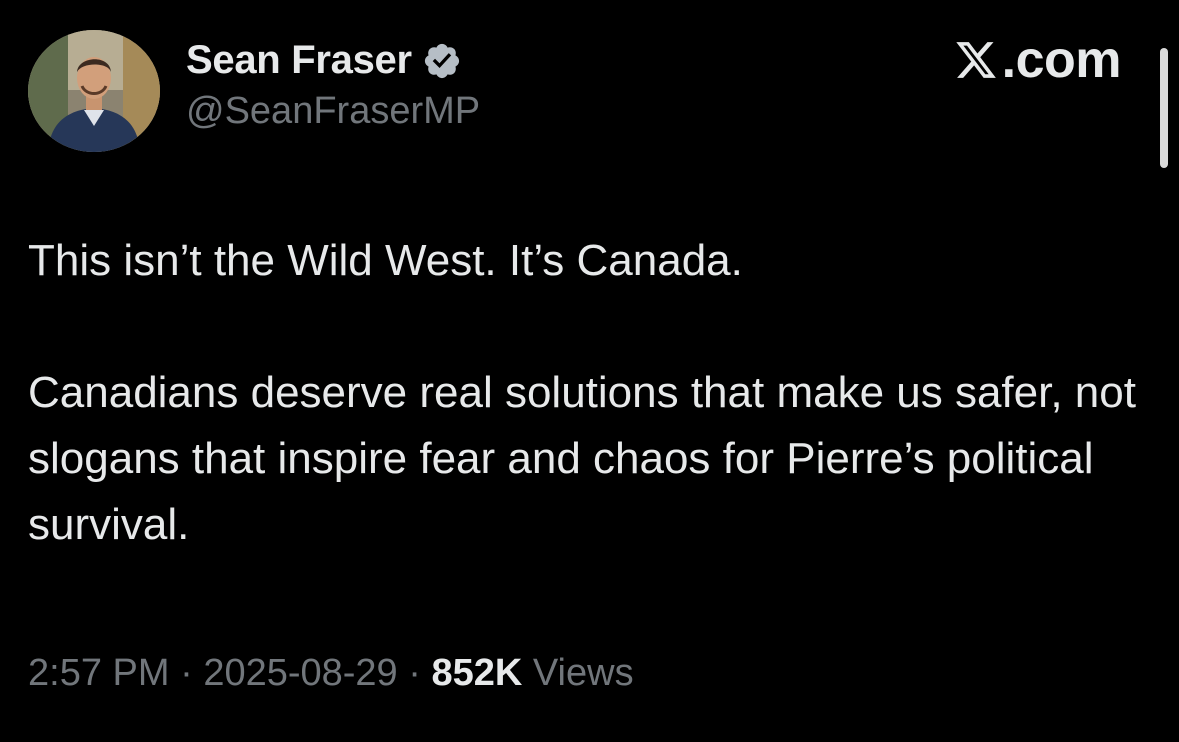 This screenshot has height=742, width=1179. I want to click on tweet-date: 2025-08-29, so click(300, 673).